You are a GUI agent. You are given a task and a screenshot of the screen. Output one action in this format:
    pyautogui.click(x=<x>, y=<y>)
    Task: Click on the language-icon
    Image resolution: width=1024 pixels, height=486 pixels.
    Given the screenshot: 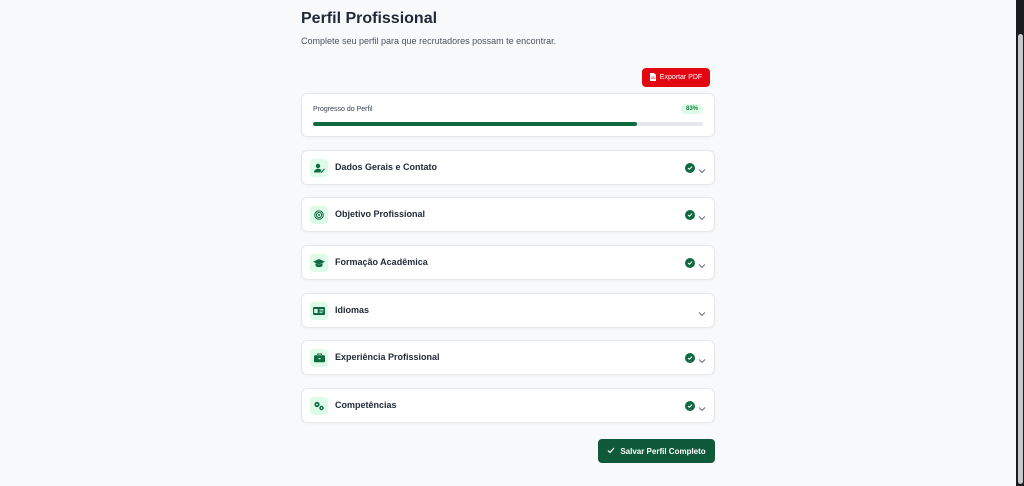 What is the action you would take?
    pyautogui.click(x=319, y=311)
    